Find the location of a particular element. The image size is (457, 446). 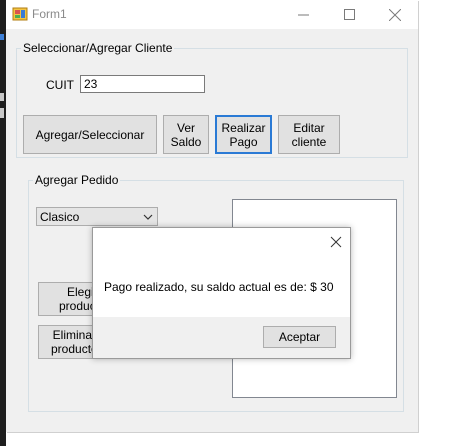

maximize-button is located at coordinates (349, 14).